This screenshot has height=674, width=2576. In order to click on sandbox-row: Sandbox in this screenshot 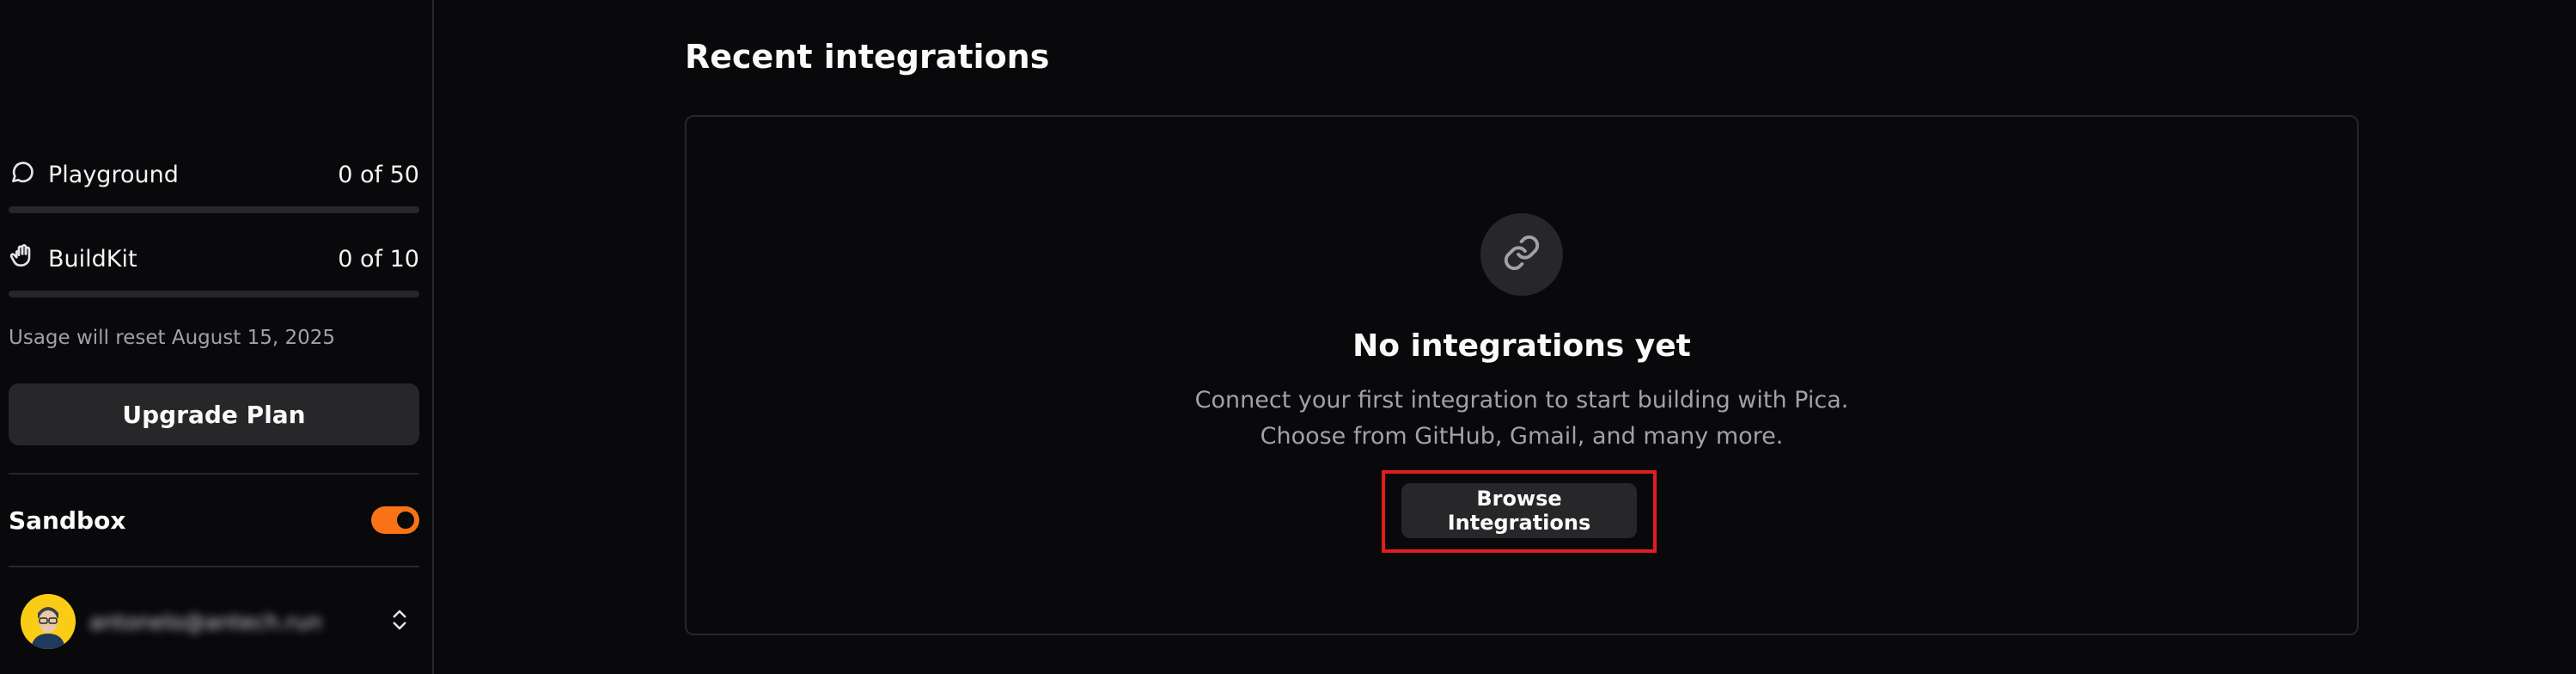, I will do `click(214, 520)`.